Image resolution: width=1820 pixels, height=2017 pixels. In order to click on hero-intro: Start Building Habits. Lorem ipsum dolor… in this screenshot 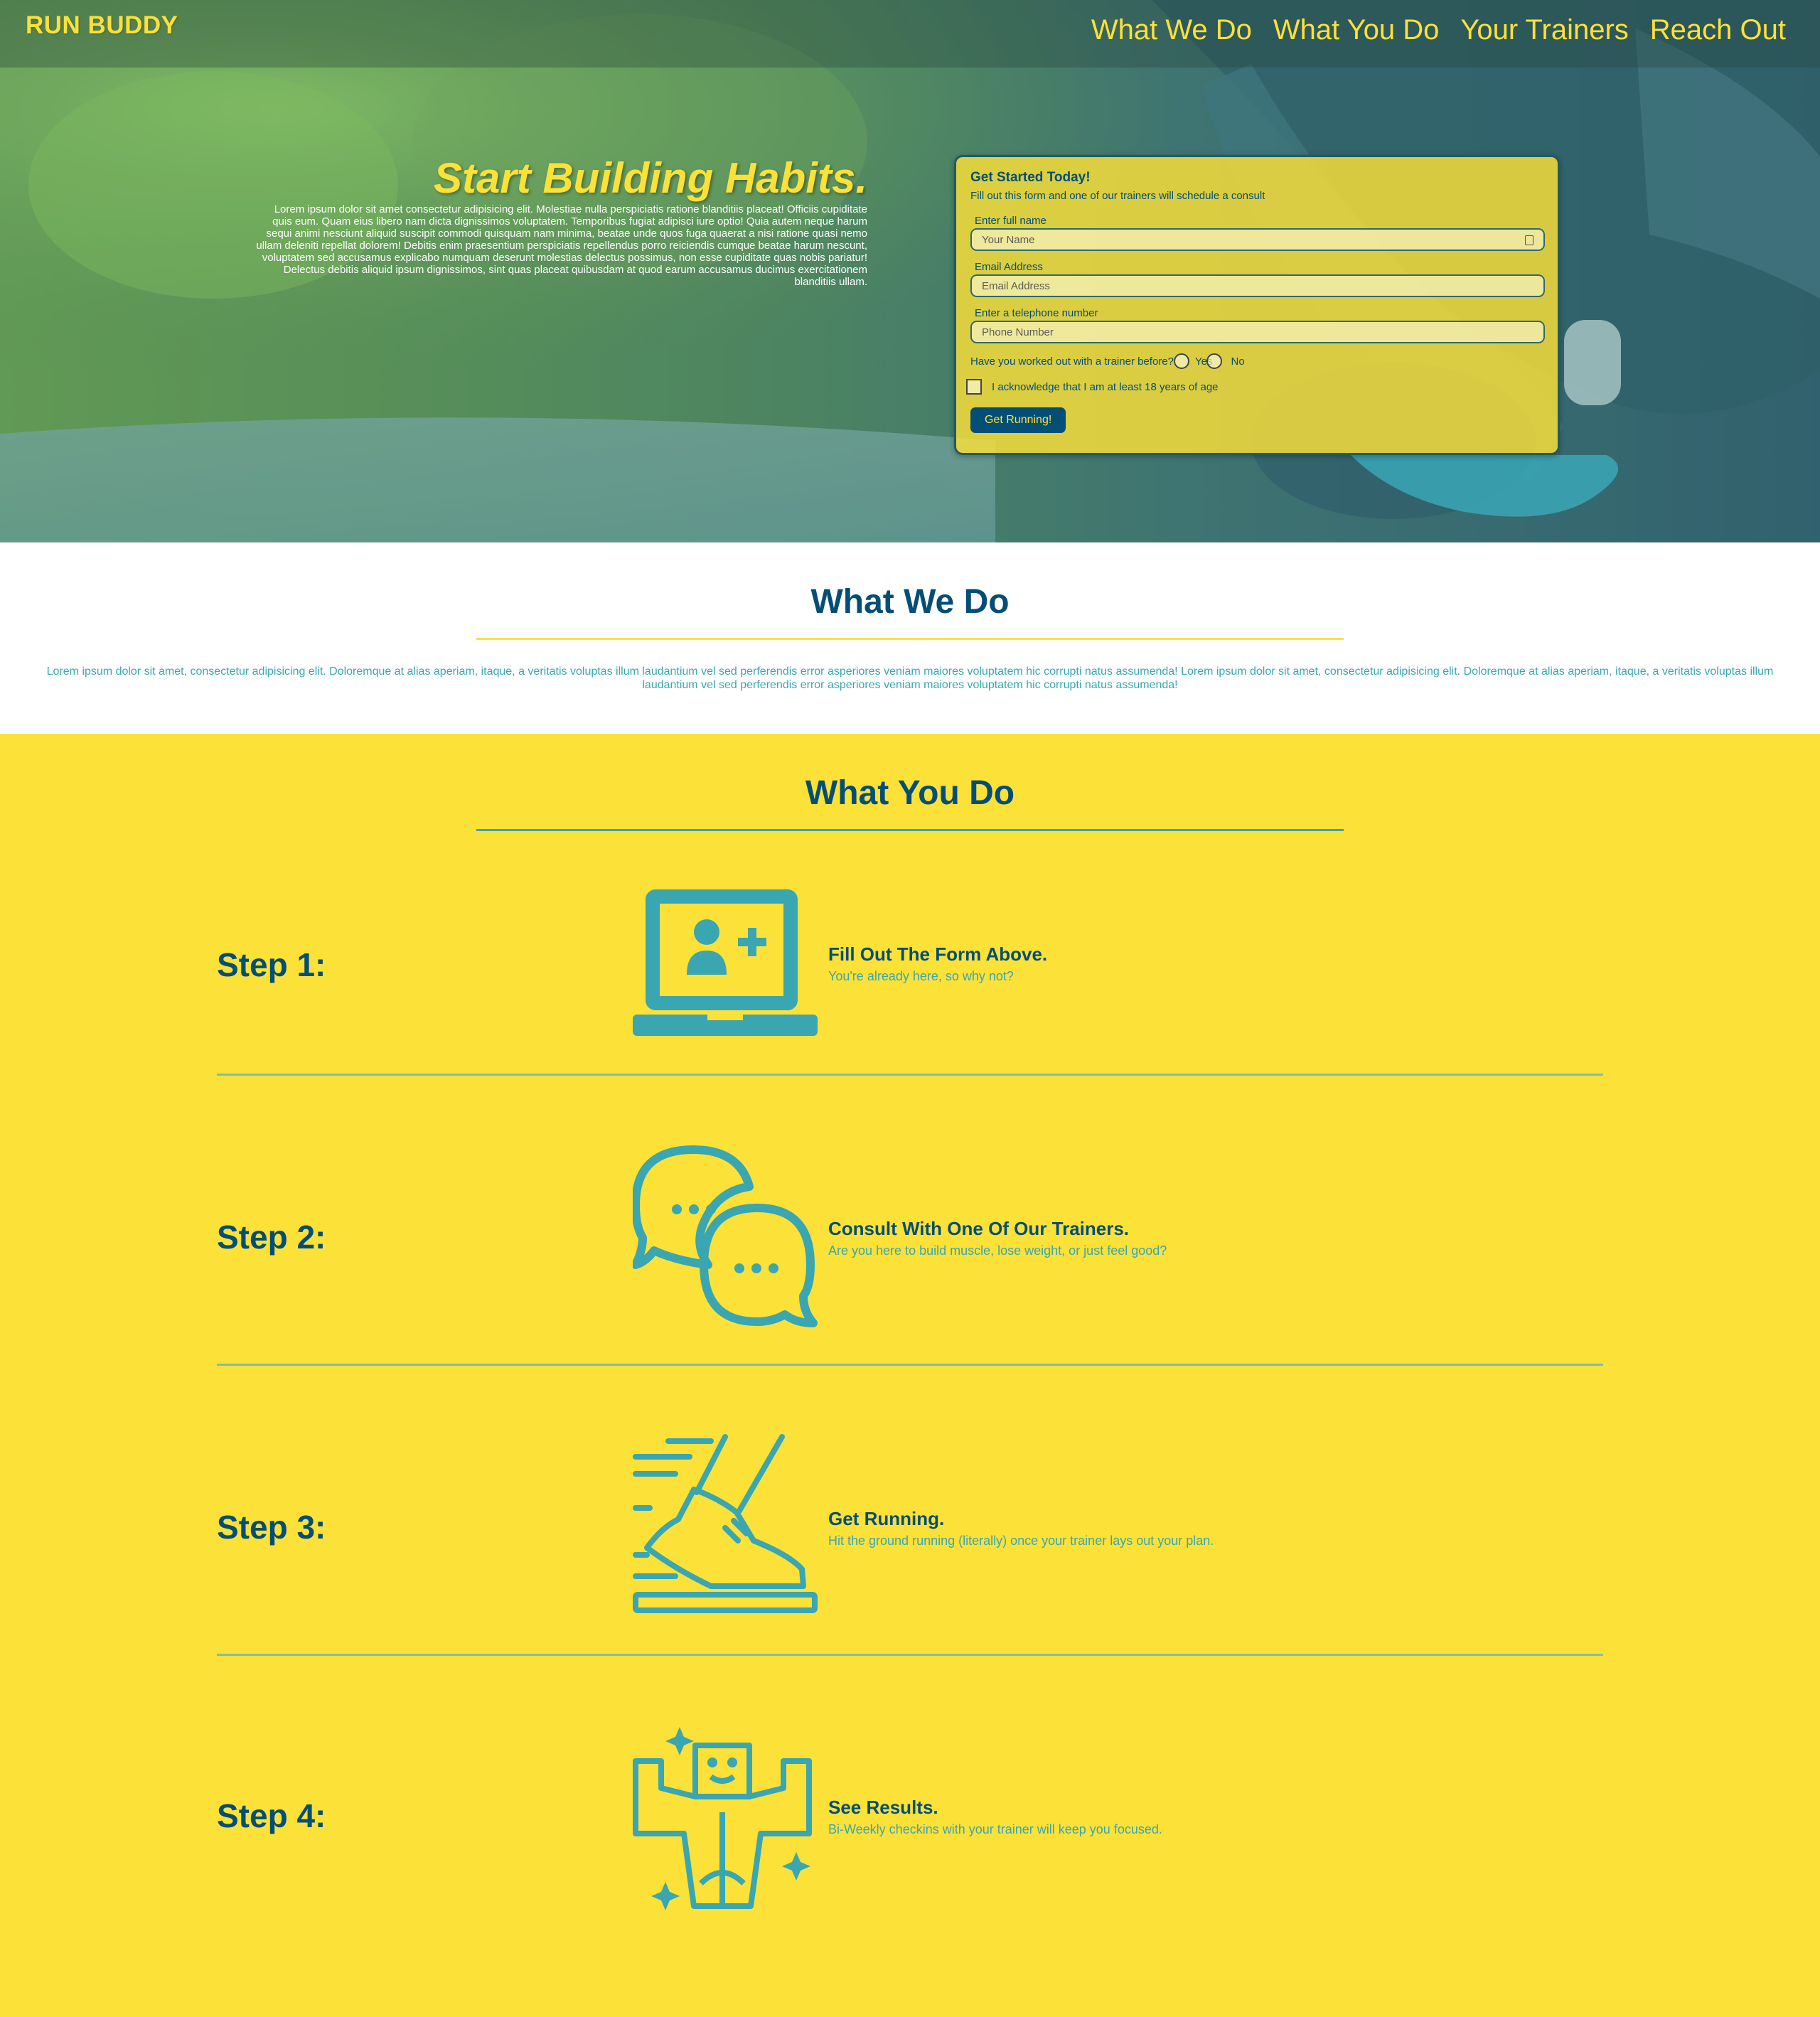, I will do `click(561, 221)`.